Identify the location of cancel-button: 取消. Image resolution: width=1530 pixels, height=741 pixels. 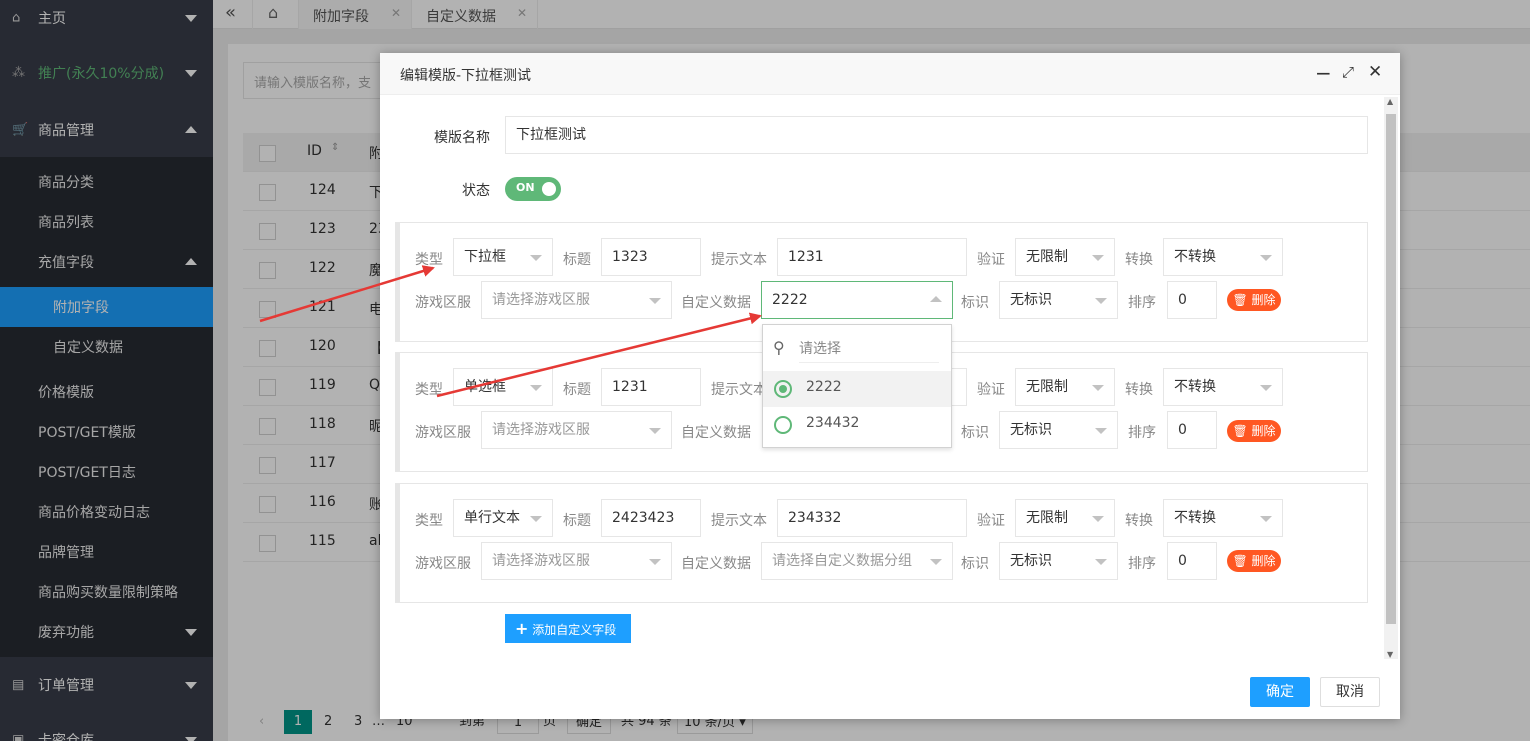
(1350, 692).